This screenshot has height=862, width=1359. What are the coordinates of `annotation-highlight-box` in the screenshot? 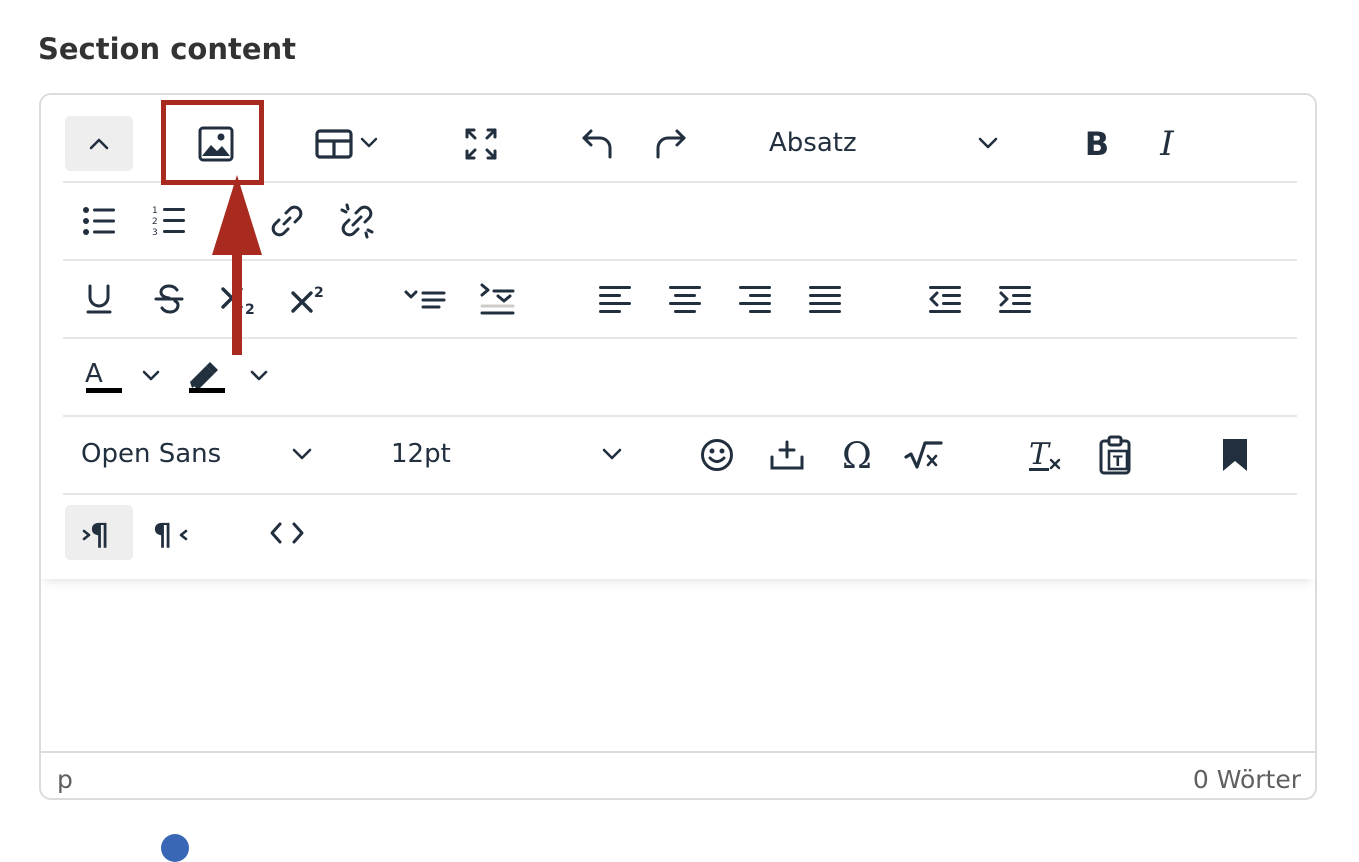 It's located at (212, 142).